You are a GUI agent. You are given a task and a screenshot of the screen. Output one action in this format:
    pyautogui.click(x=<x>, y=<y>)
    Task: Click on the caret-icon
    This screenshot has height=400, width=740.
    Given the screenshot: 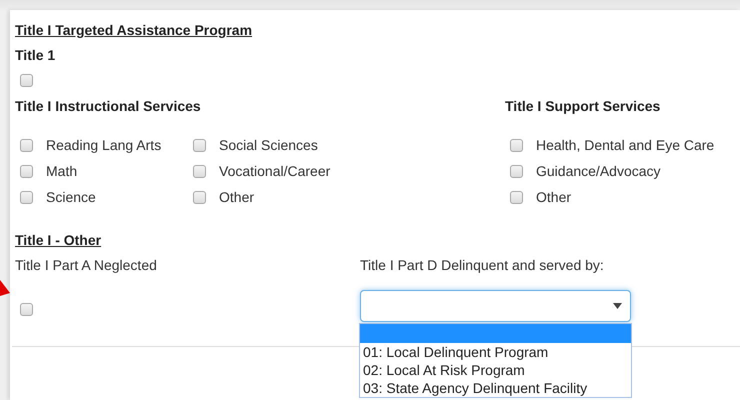 What is the action you would take?
    pyautogui.click(x=617, y=306)
    